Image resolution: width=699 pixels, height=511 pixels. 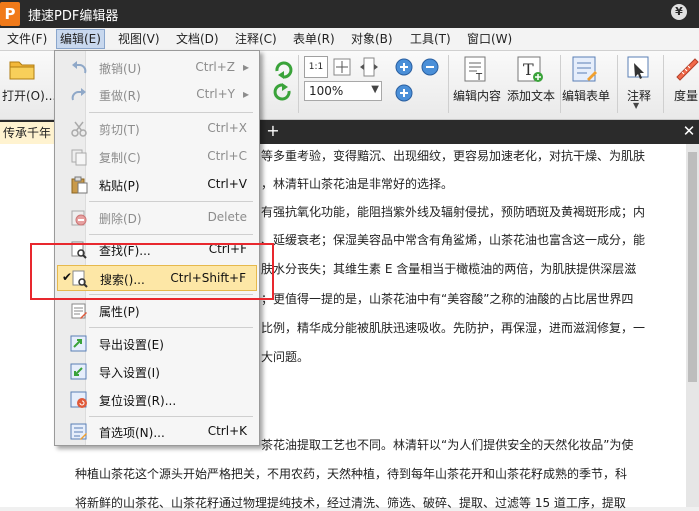 I want to click on menu-item-shortcut: Ctrl+Y, so click(x=215, y=94).